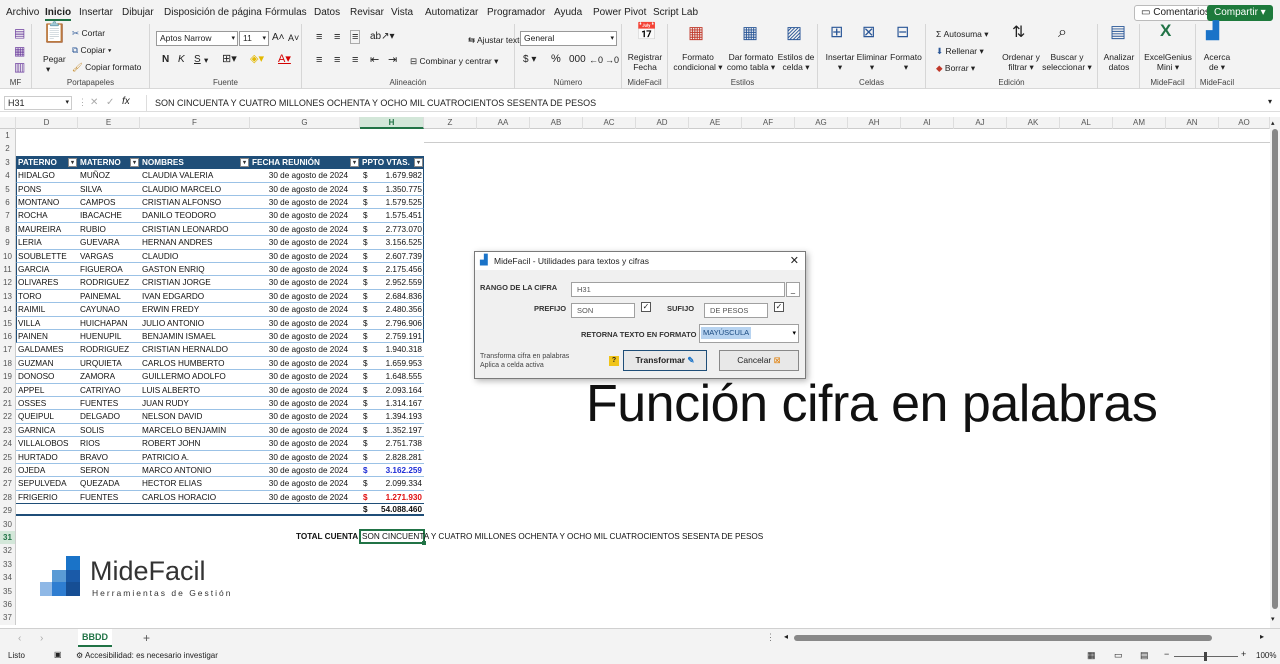 This screenshot has height=664, width=1280. What do you see at coordinates (1118, 31) in the screenshot?
I see `analyze-data-icon: ▤` at bounding box center [1118, 31].